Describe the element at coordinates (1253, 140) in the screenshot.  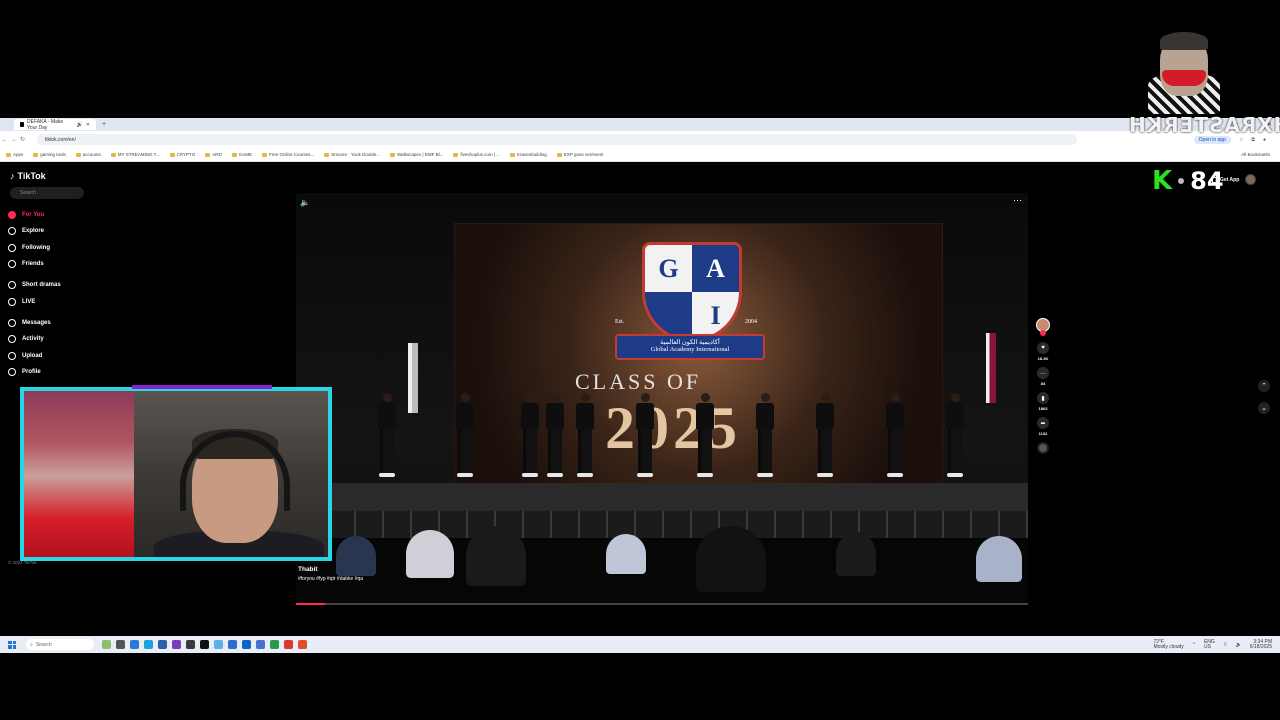
I see `extensions-icon: ⧉` at that location.